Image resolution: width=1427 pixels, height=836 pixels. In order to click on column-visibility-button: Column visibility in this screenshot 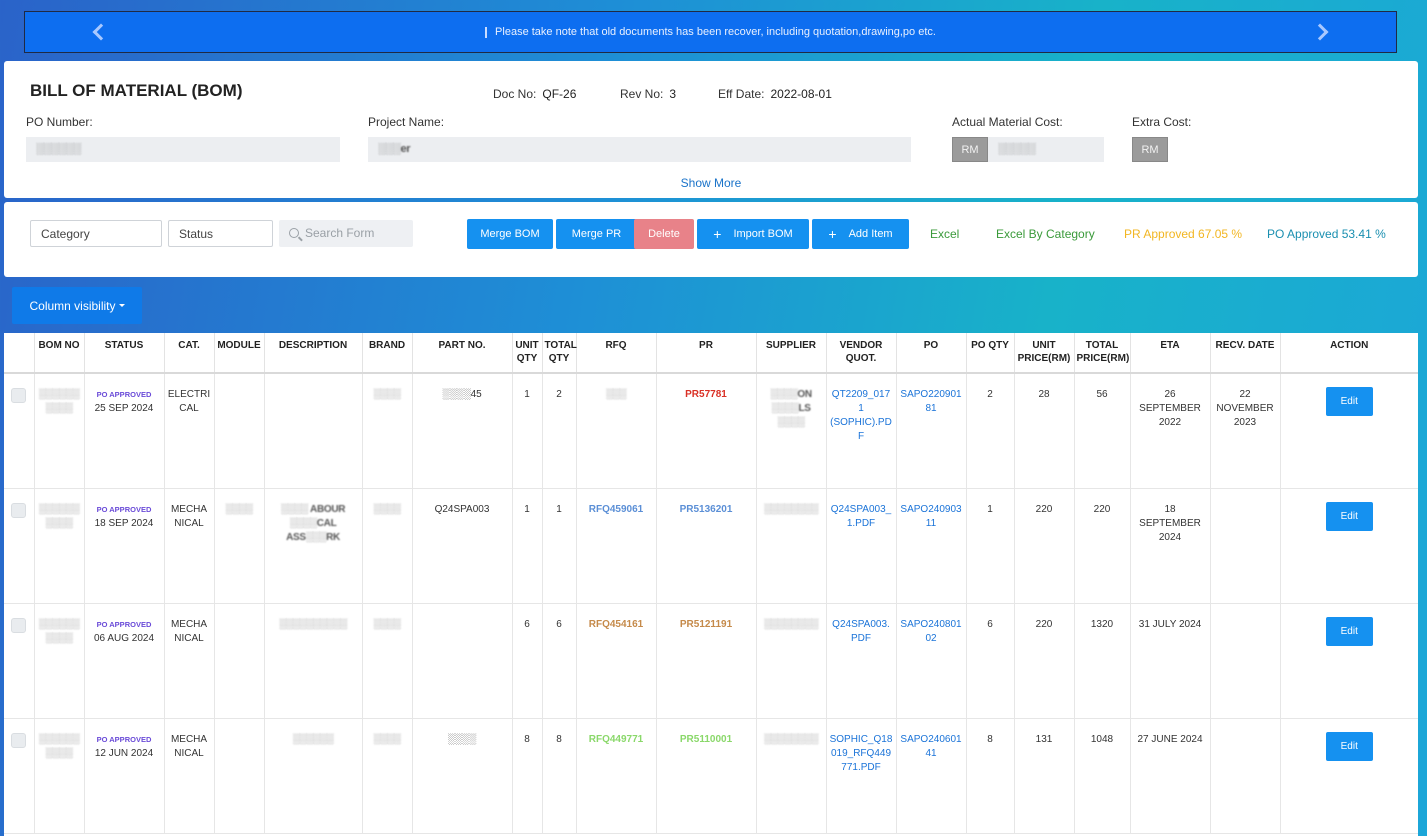, I will do `click(77, 305)`.